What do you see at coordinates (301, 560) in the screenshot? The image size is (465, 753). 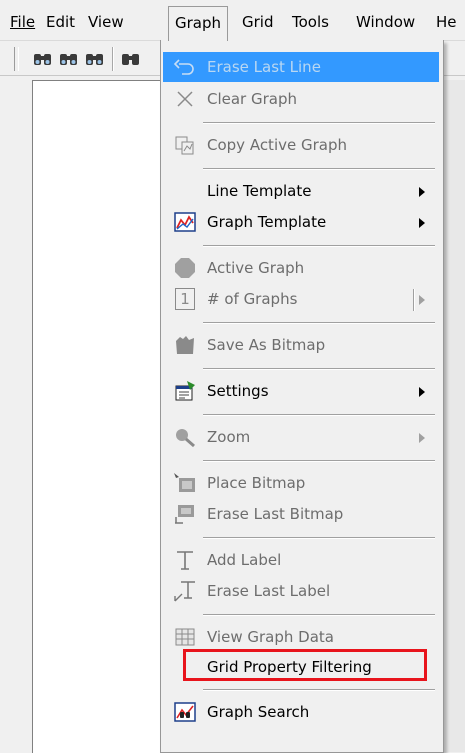 I see `menu-item-add-label: Add Label` at bounding box center [301, 560].